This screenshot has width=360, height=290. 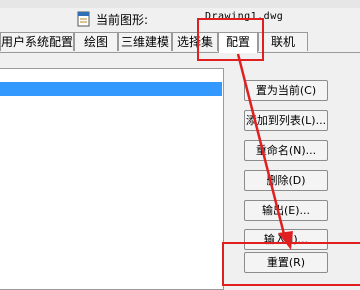 What do you see at coordinates (180, 4) in the screenshot?
I see `top-strip` at bounding box center [180, 4].